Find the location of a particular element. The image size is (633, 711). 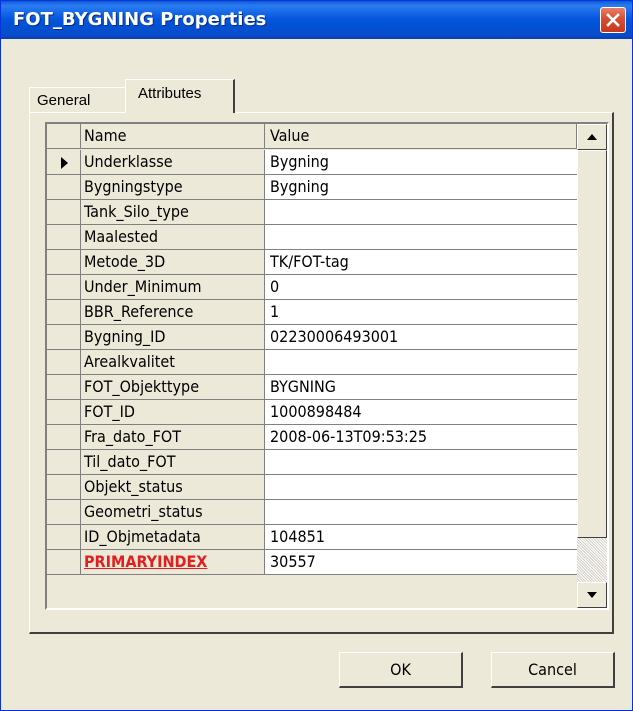

table-row: Underklasse Bygning is located at coordinates (317, 162).